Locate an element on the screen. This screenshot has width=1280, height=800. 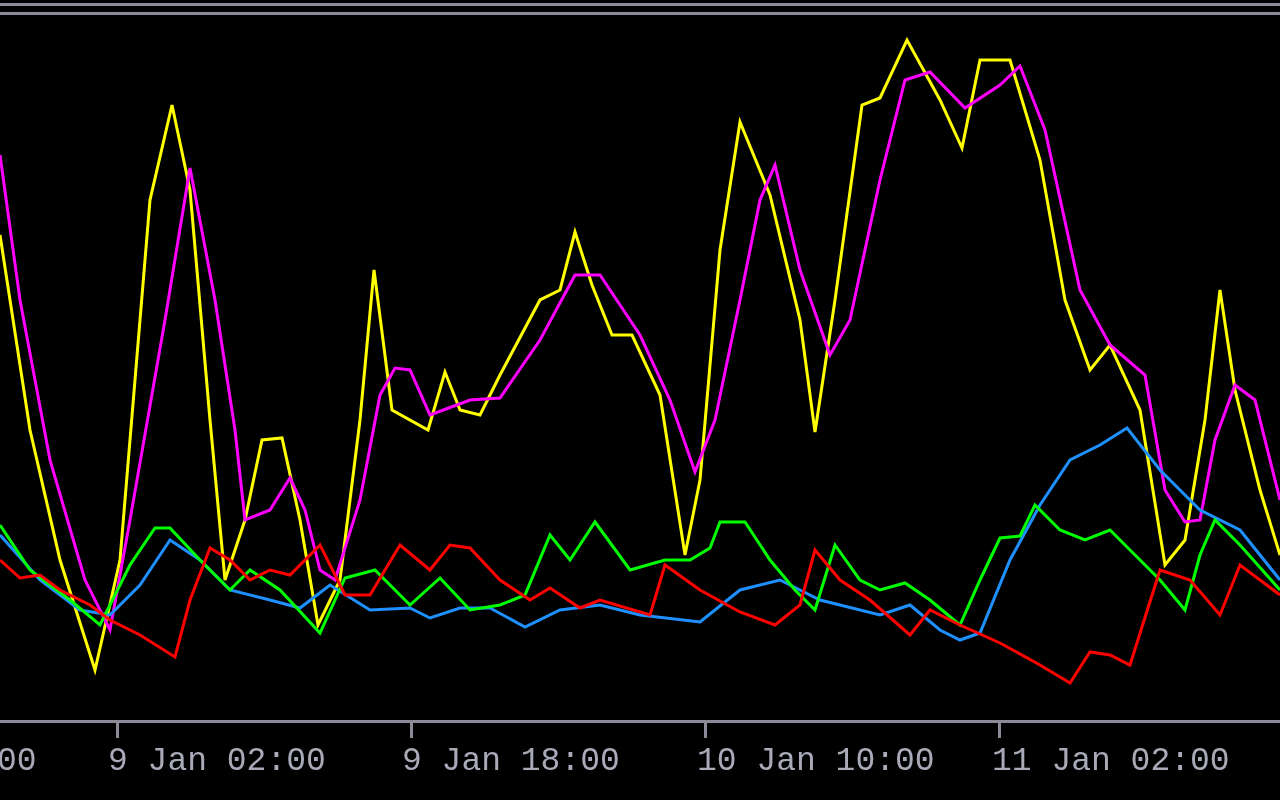
axis-label: 10 Jan 10:00 is located at coordinates (816, 762).